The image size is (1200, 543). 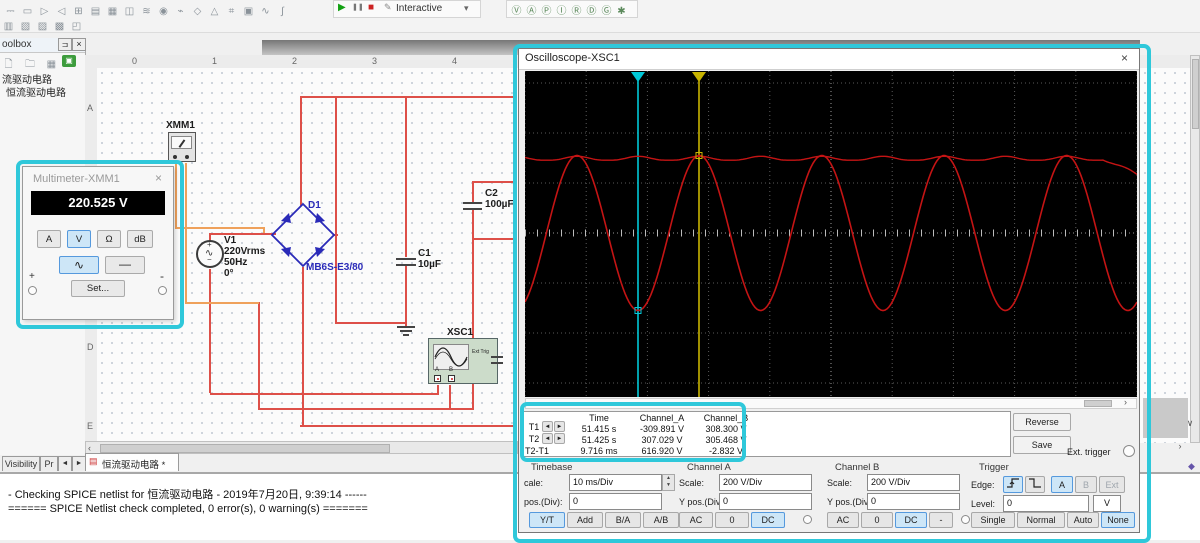 What do you see at coordinates (214, 11) in the screenshot?
I see `place-rf-icon: △` at bounding box center [214, 11].